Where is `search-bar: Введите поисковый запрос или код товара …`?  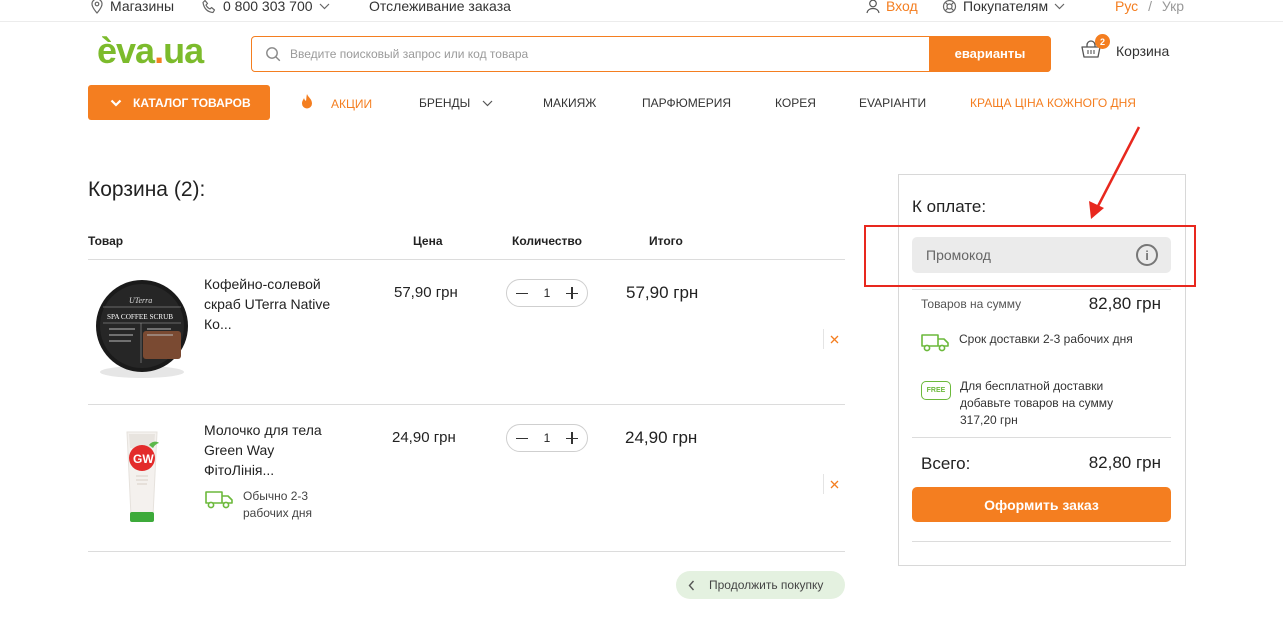
search-bar: Введите поисковый запрос или код товара … is located at coordinates (651, 53).